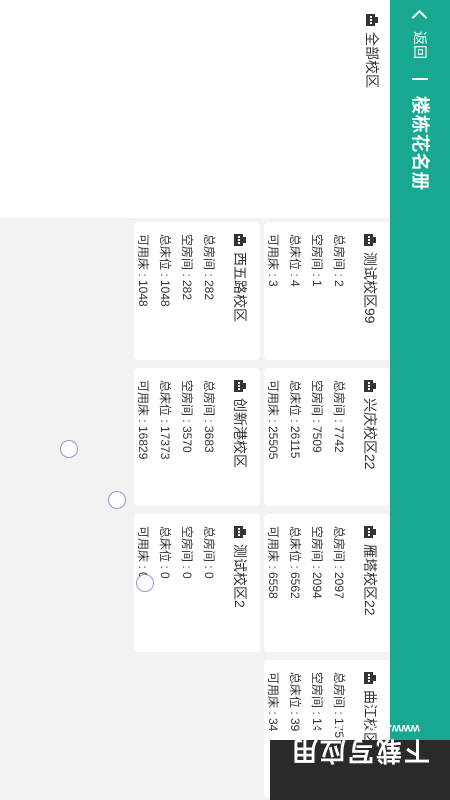  I want to click on available-beds: 可用床 : 16829, so click(143, 420).